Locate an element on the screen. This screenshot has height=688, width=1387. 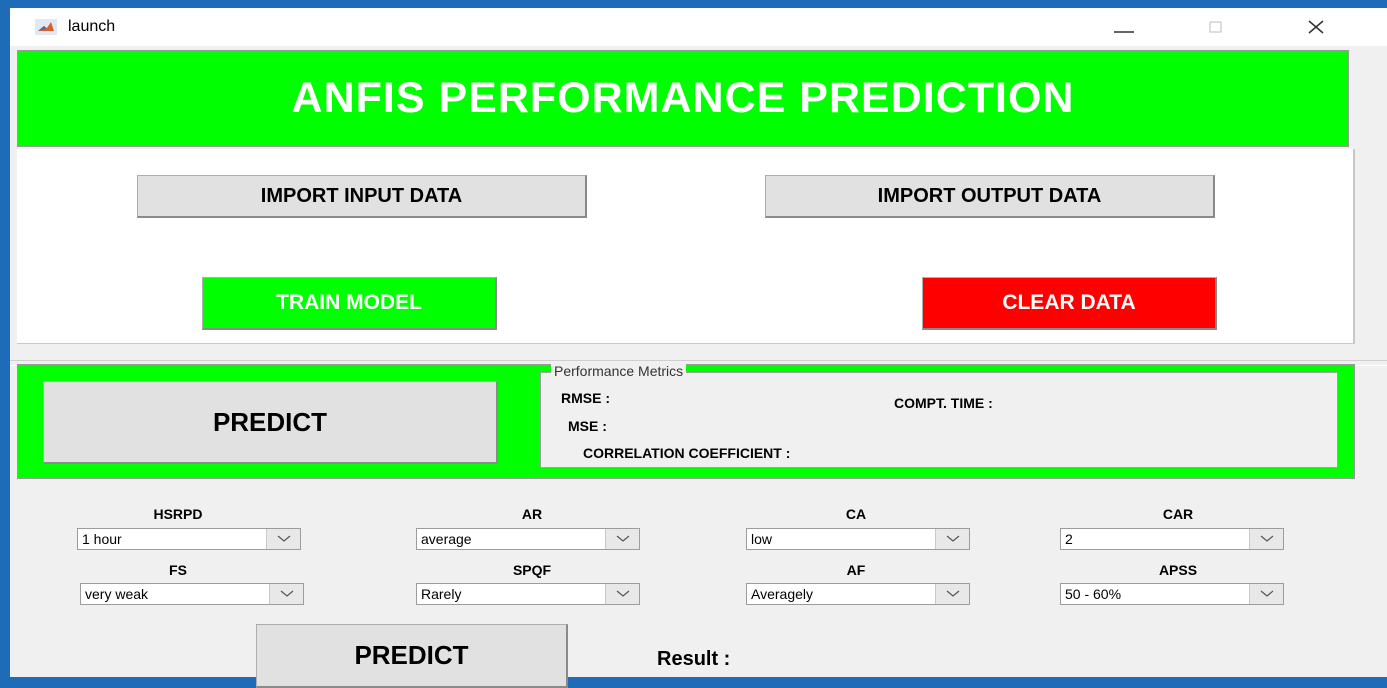
maximize-button is located at coordinates (1216, 27).